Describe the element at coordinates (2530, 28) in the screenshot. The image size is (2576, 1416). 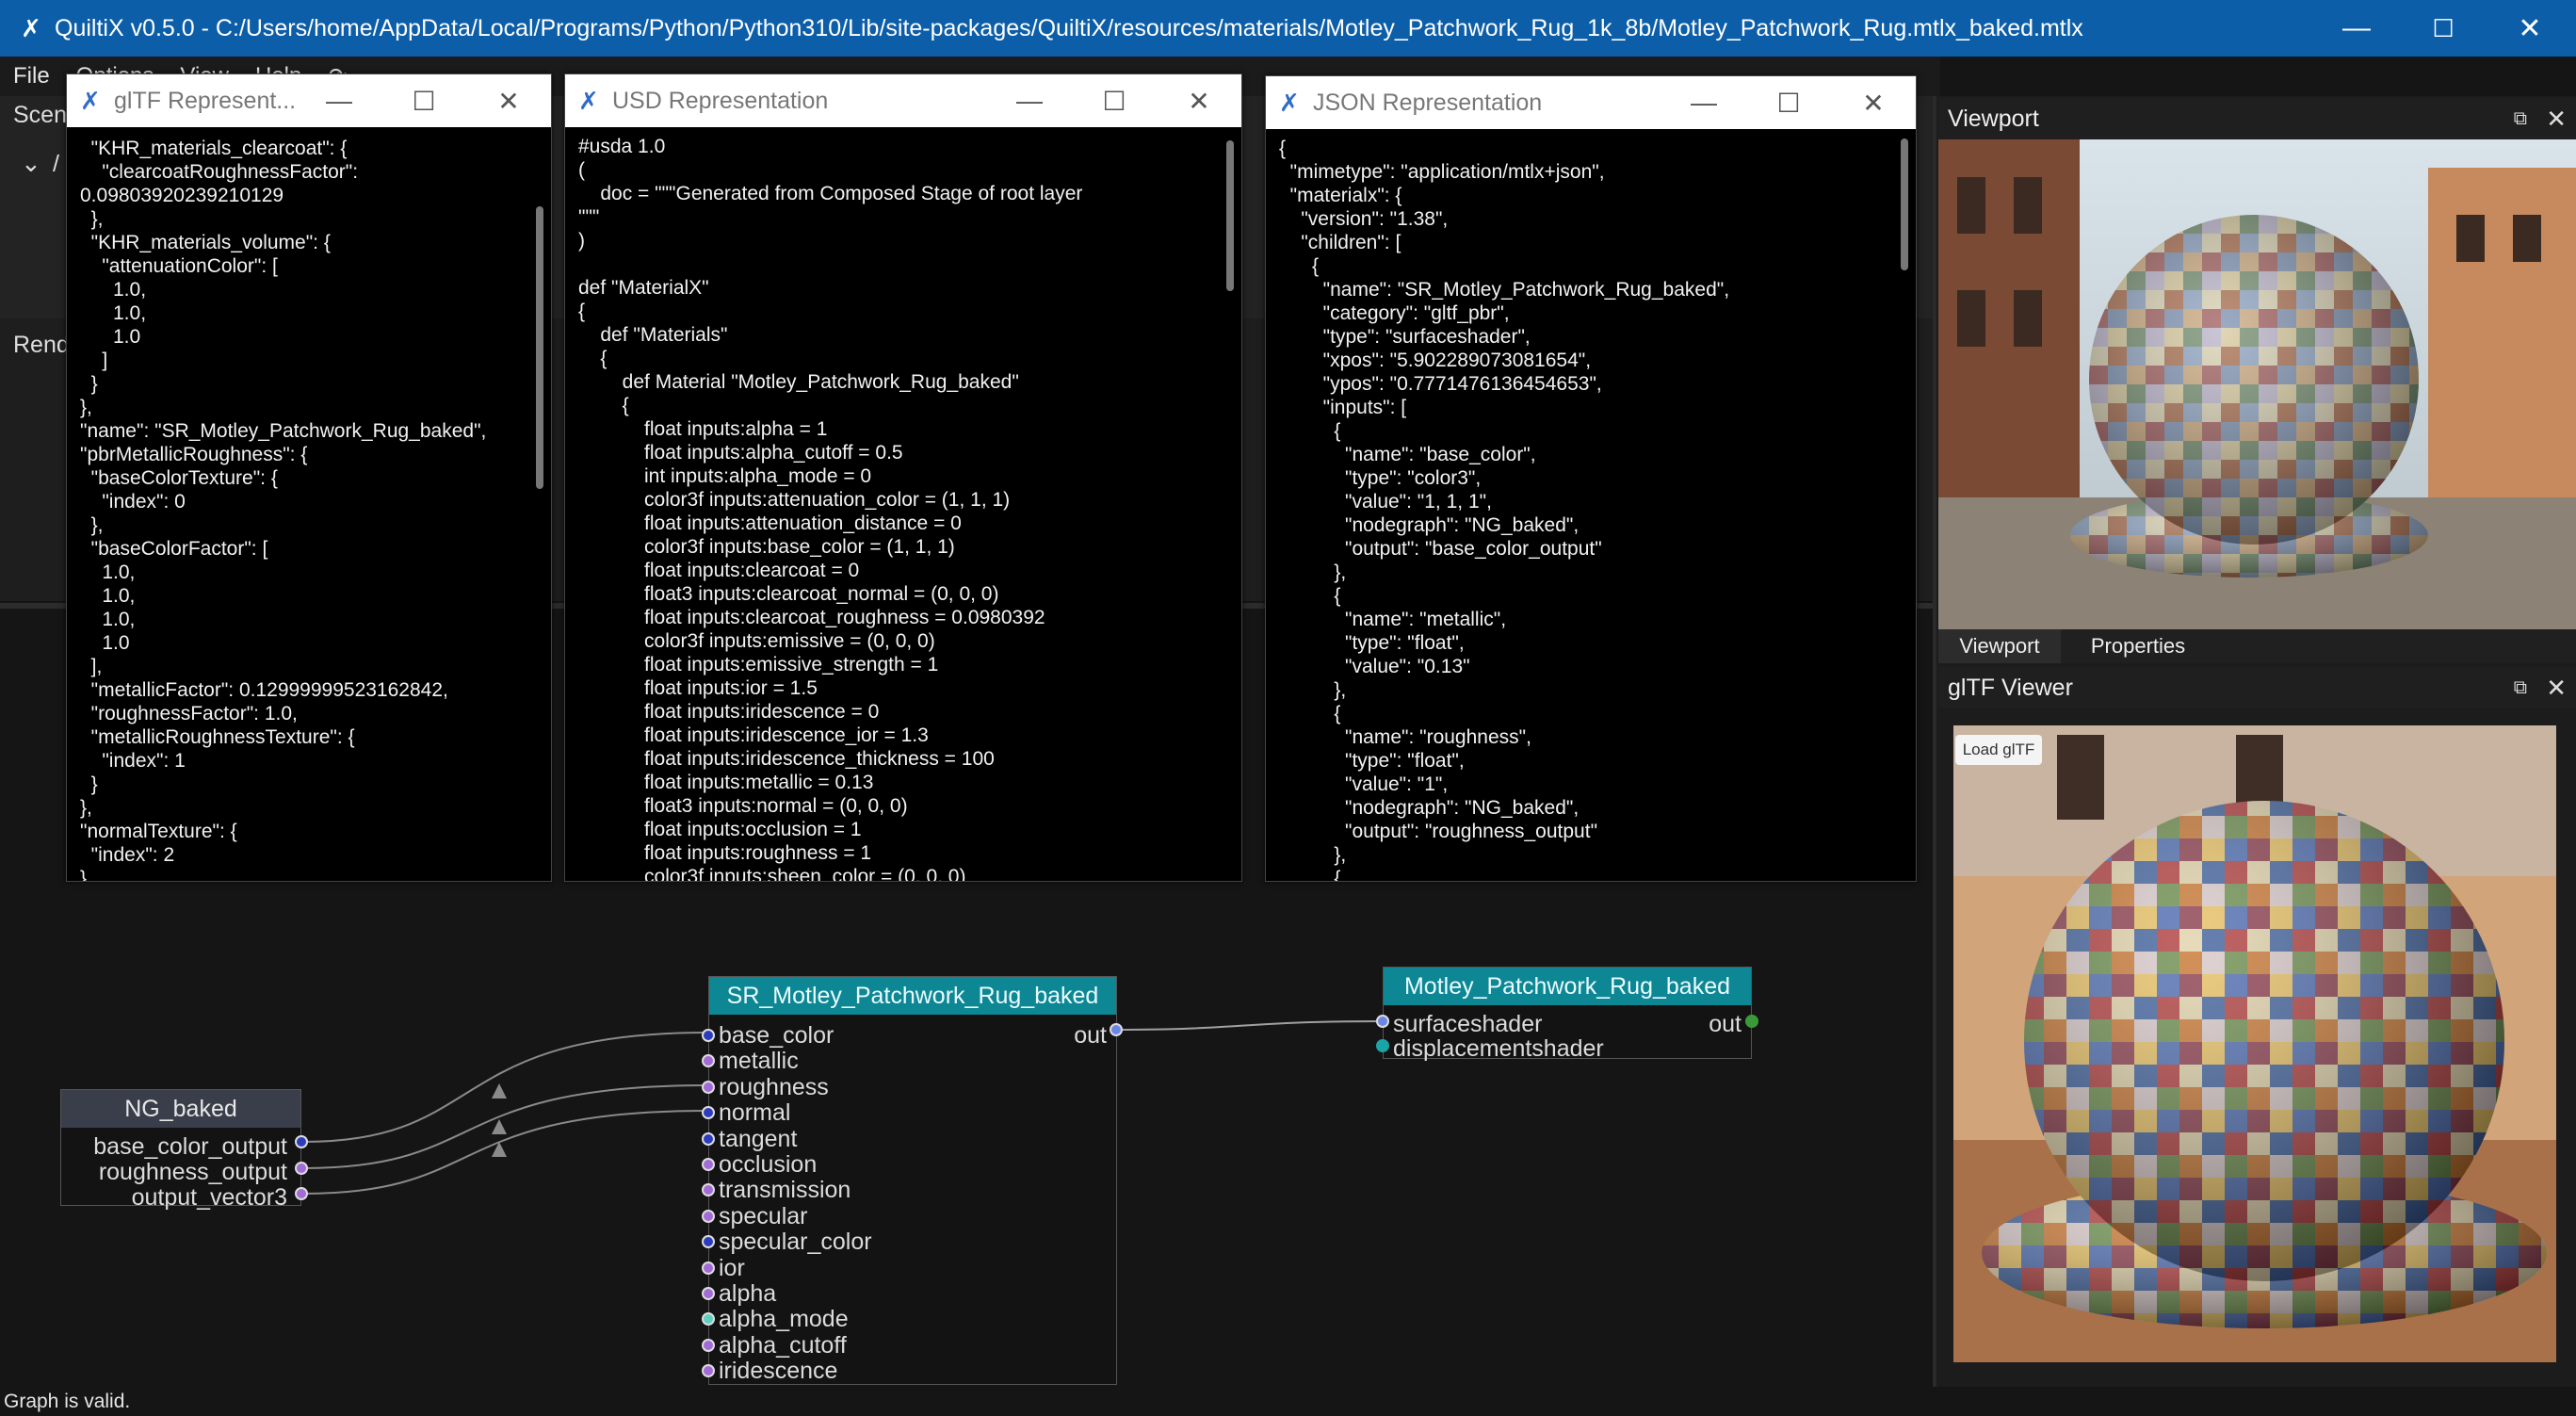
I see `close-button: ✕` at that location.